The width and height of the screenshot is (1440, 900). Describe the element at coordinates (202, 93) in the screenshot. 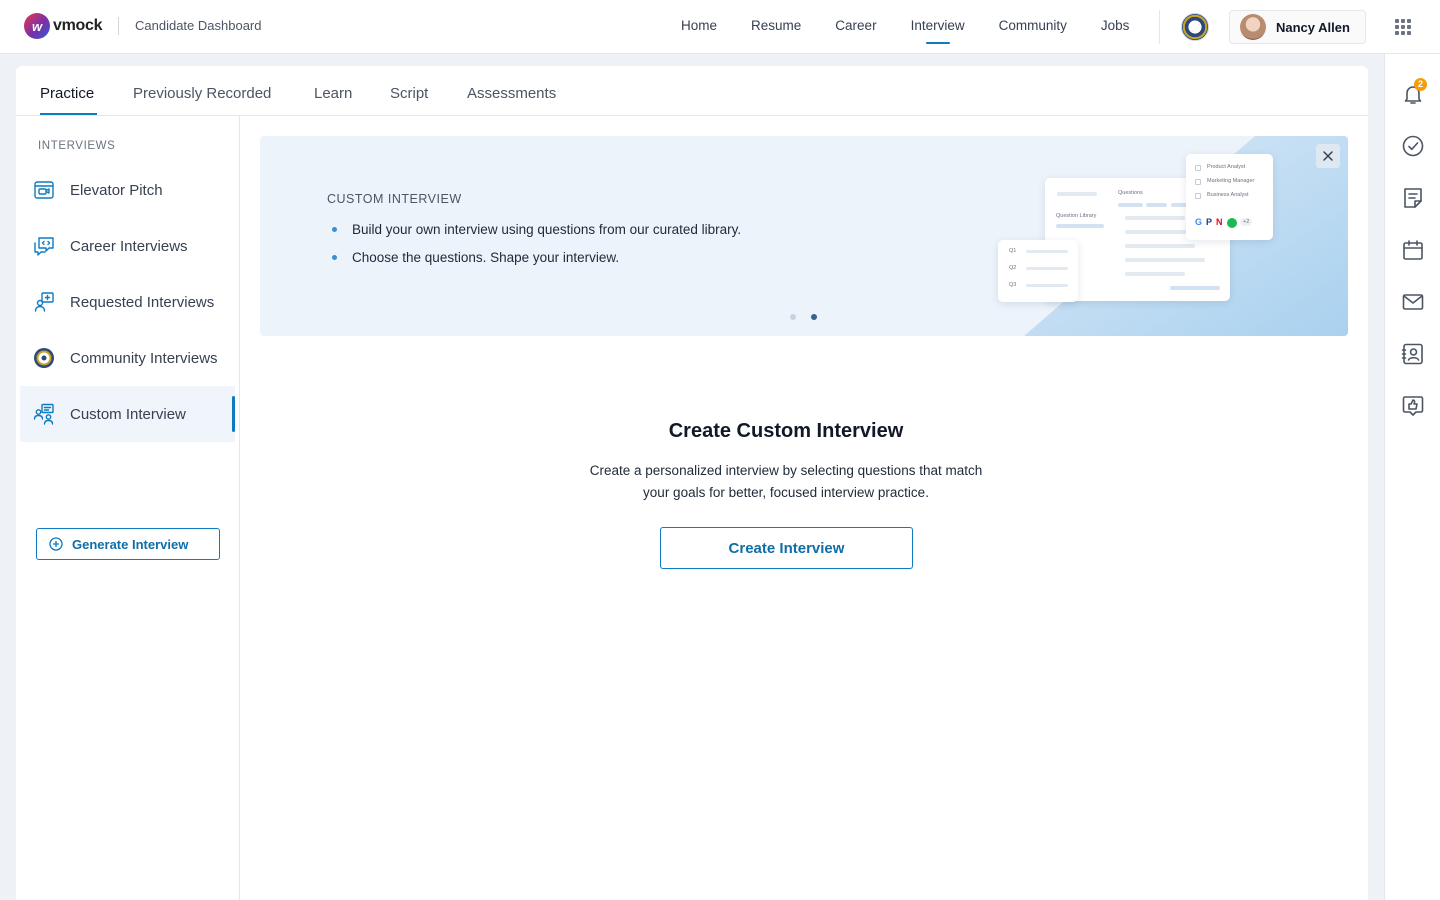

I see `tab-previously-recorded: Previously Recorded` at that location.